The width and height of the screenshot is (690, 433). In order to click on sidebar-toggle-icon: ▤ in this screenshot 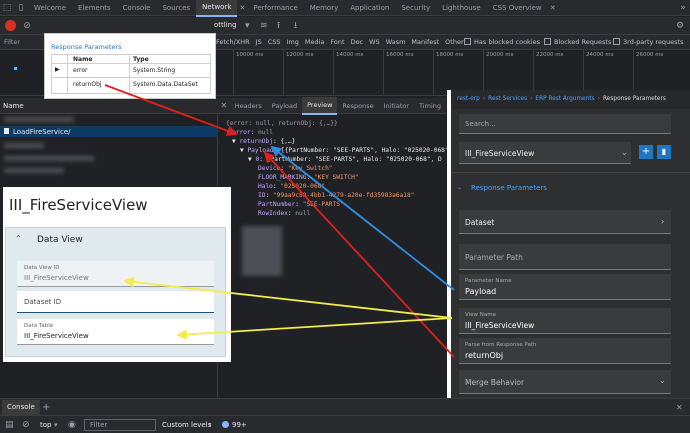, I will do `click(9, 425)`.